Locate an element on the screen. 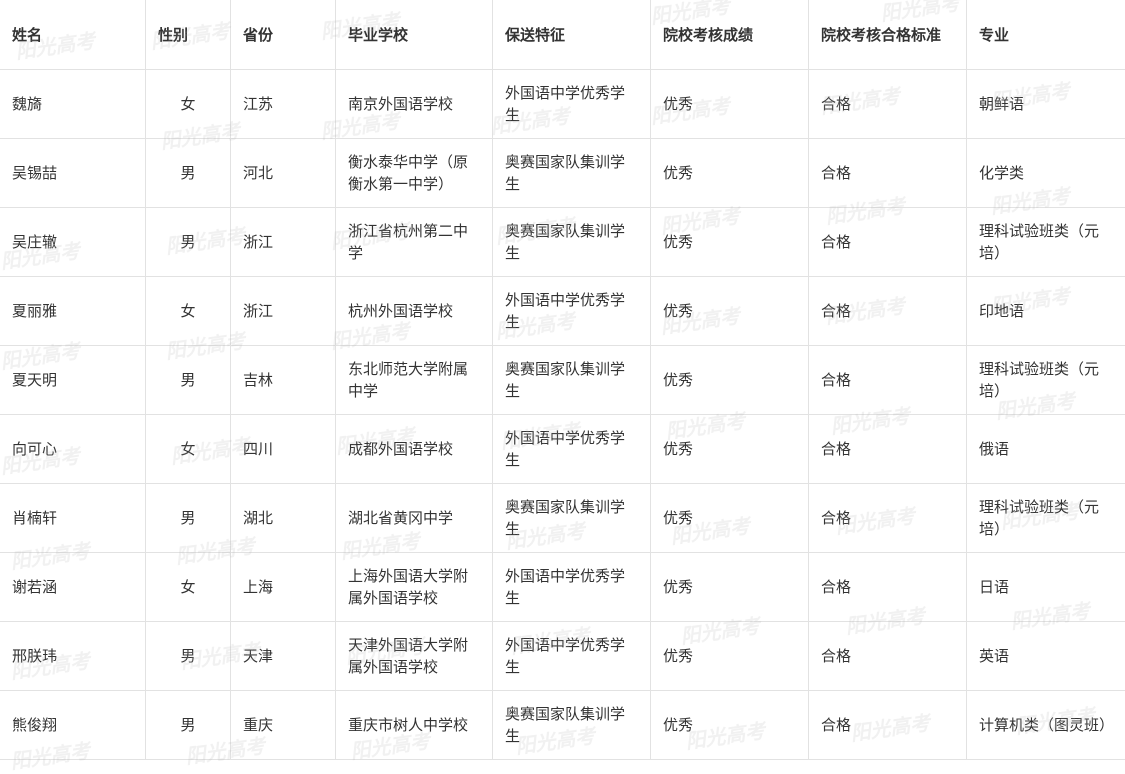 The image size is (1125, 774). cell-province: 重庆 is located at coordinates (283, 725).